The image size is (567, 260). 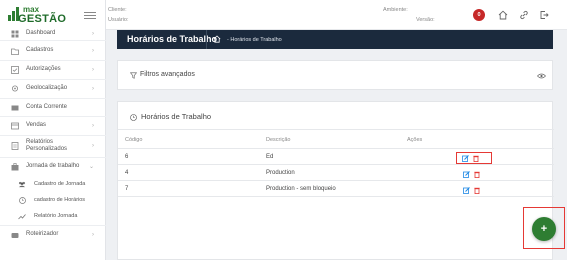 I want to click on page-title: Horários de Trabalho, so click(x=172, y=39).